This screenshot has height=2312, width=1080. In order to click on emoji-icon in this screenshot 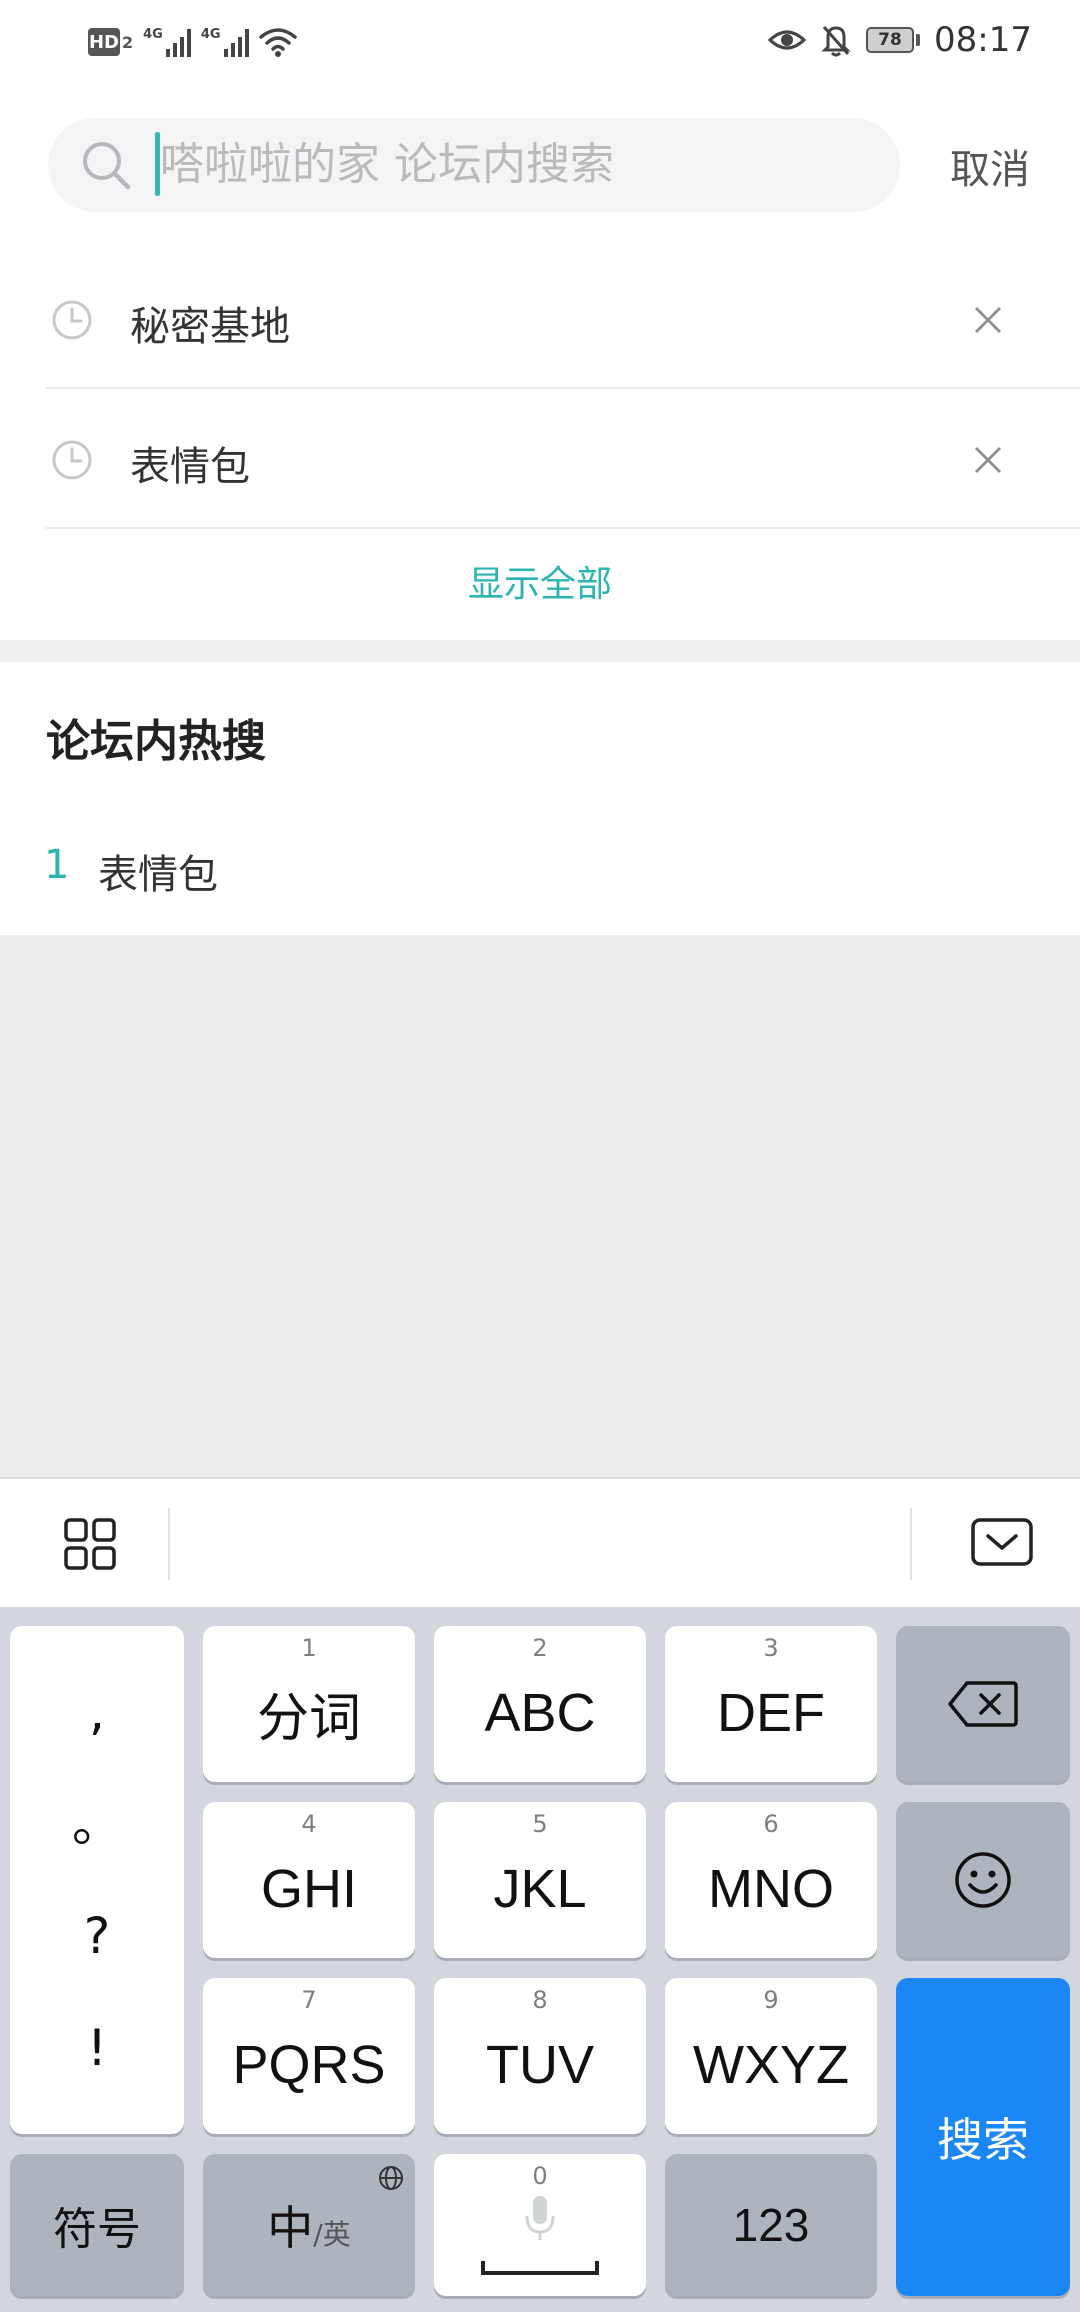, I will do `click(983, 1880)`.